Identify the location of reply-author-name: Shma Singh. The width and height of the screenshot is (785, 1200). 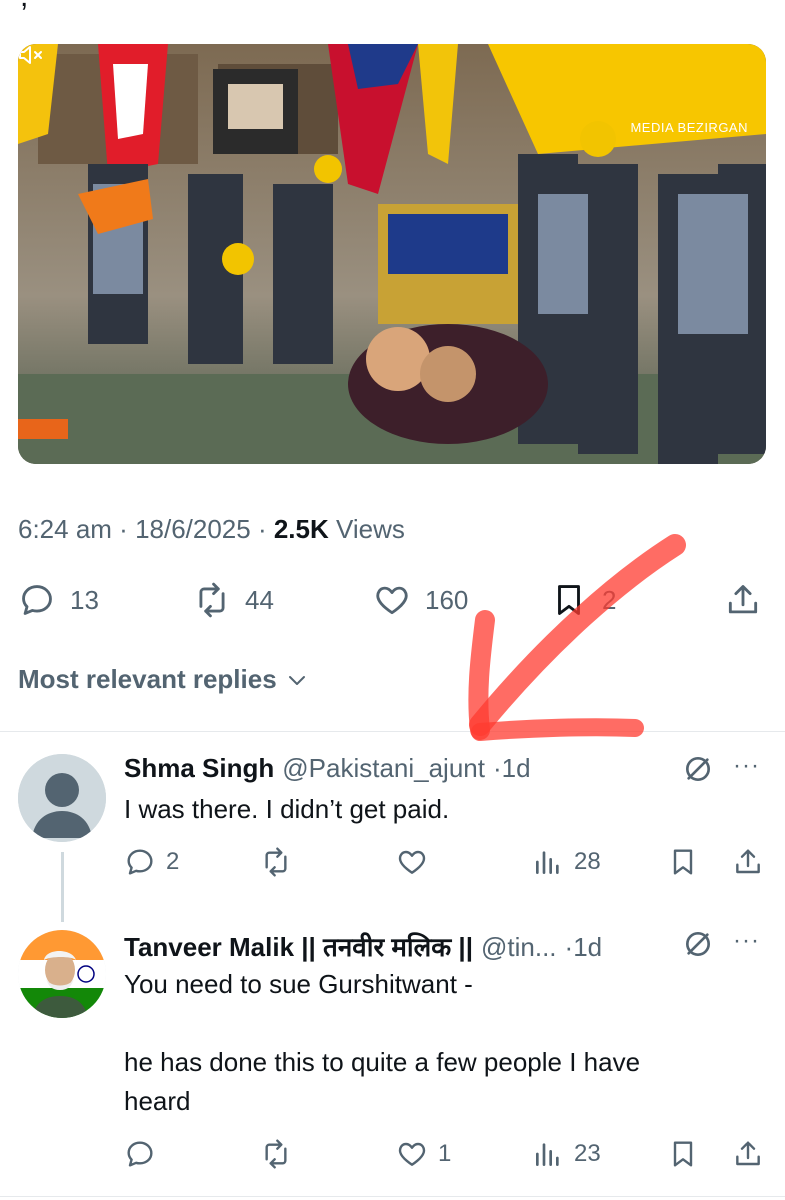
(199, 768).